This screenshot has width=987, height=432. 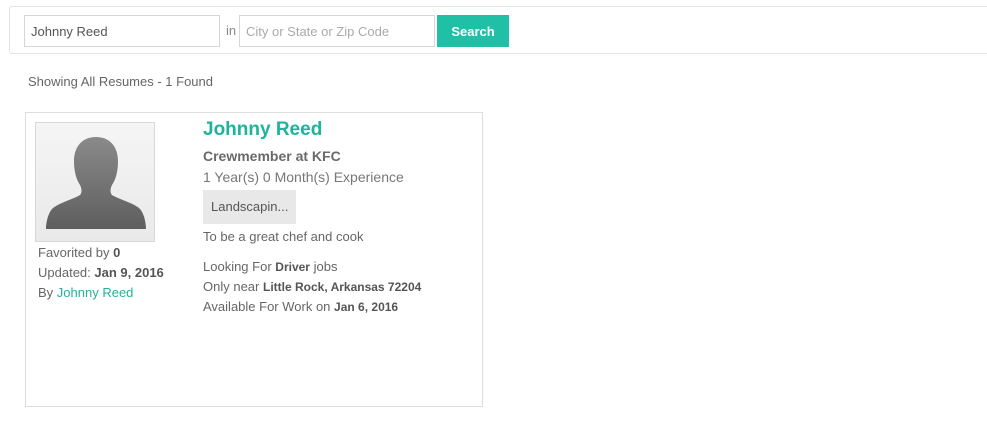 I want to click on looking-job: Driver, so click(x=292, y=267).